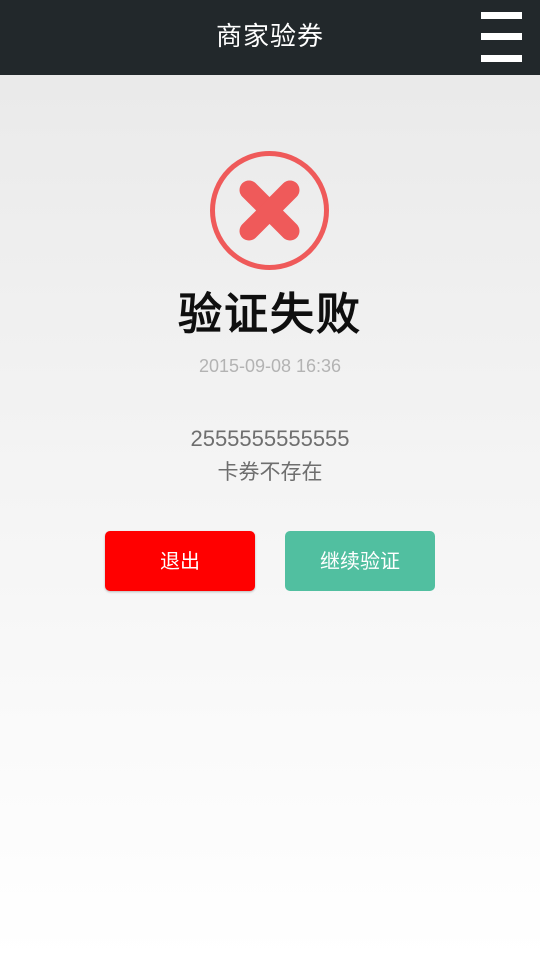 Image resolution: width=540 pixels, height=960 pixels. I want to click on error-message: 卡券不存在, so click(270, 472).